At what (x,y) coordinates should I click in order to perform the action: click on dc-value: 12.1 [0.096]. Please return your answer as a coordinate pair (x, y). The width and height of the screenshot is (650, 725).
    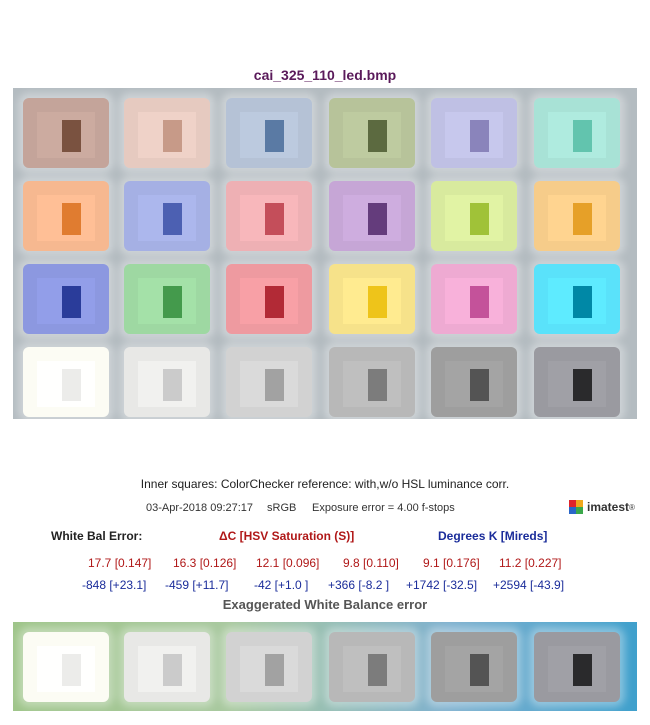
    Looking at the image, I should click on (288, 563).